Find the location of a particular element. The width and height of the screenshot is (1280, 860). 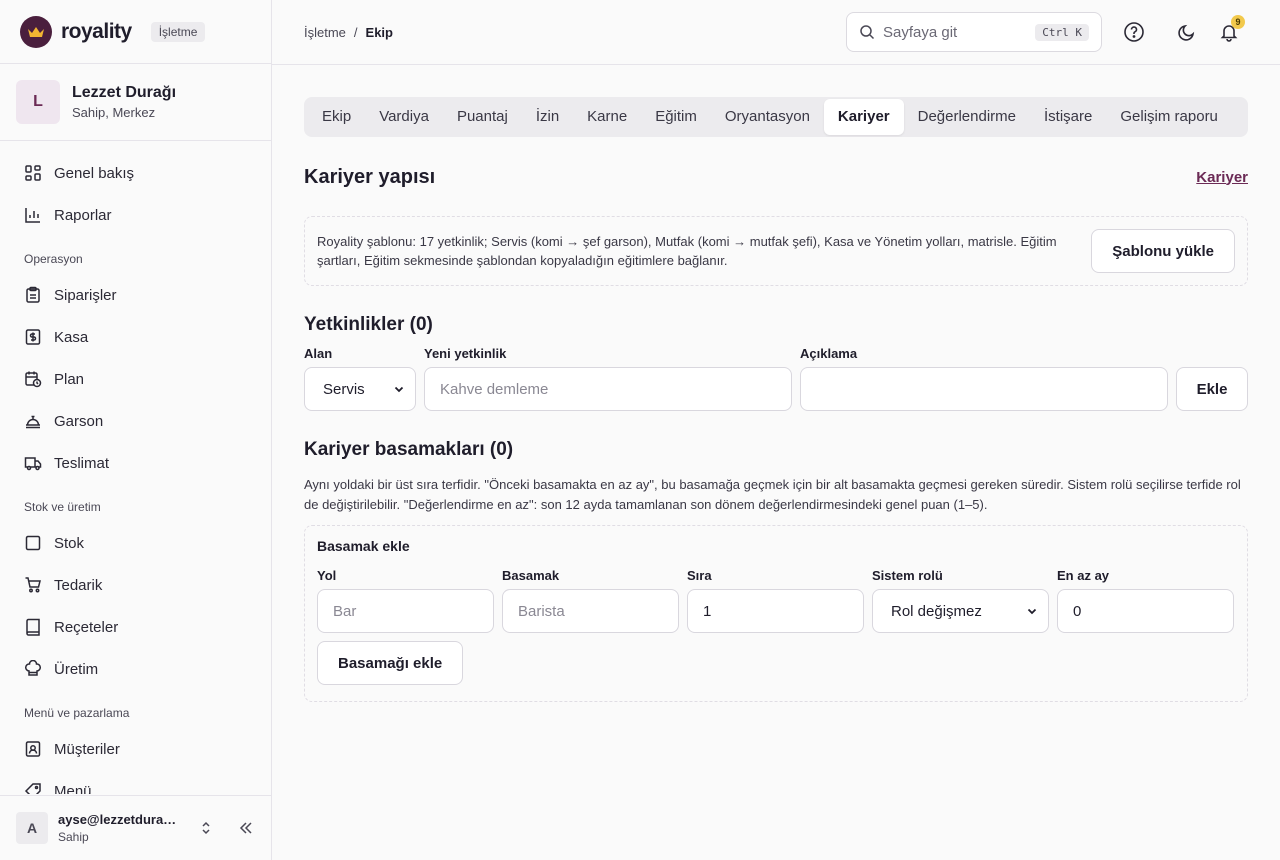

sidebar-item-label: Kasa is located at coordinates (71, 337).